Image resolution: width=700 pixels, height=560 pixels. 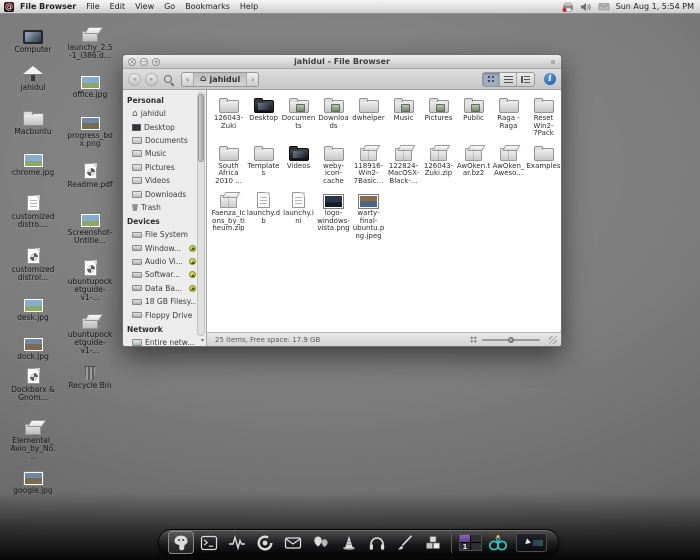 What do you see at coordinates (90, 85) in the screenshot?
I see `desktop-icon-office-jpg: office.jpg` at bounding box center [90, 85].